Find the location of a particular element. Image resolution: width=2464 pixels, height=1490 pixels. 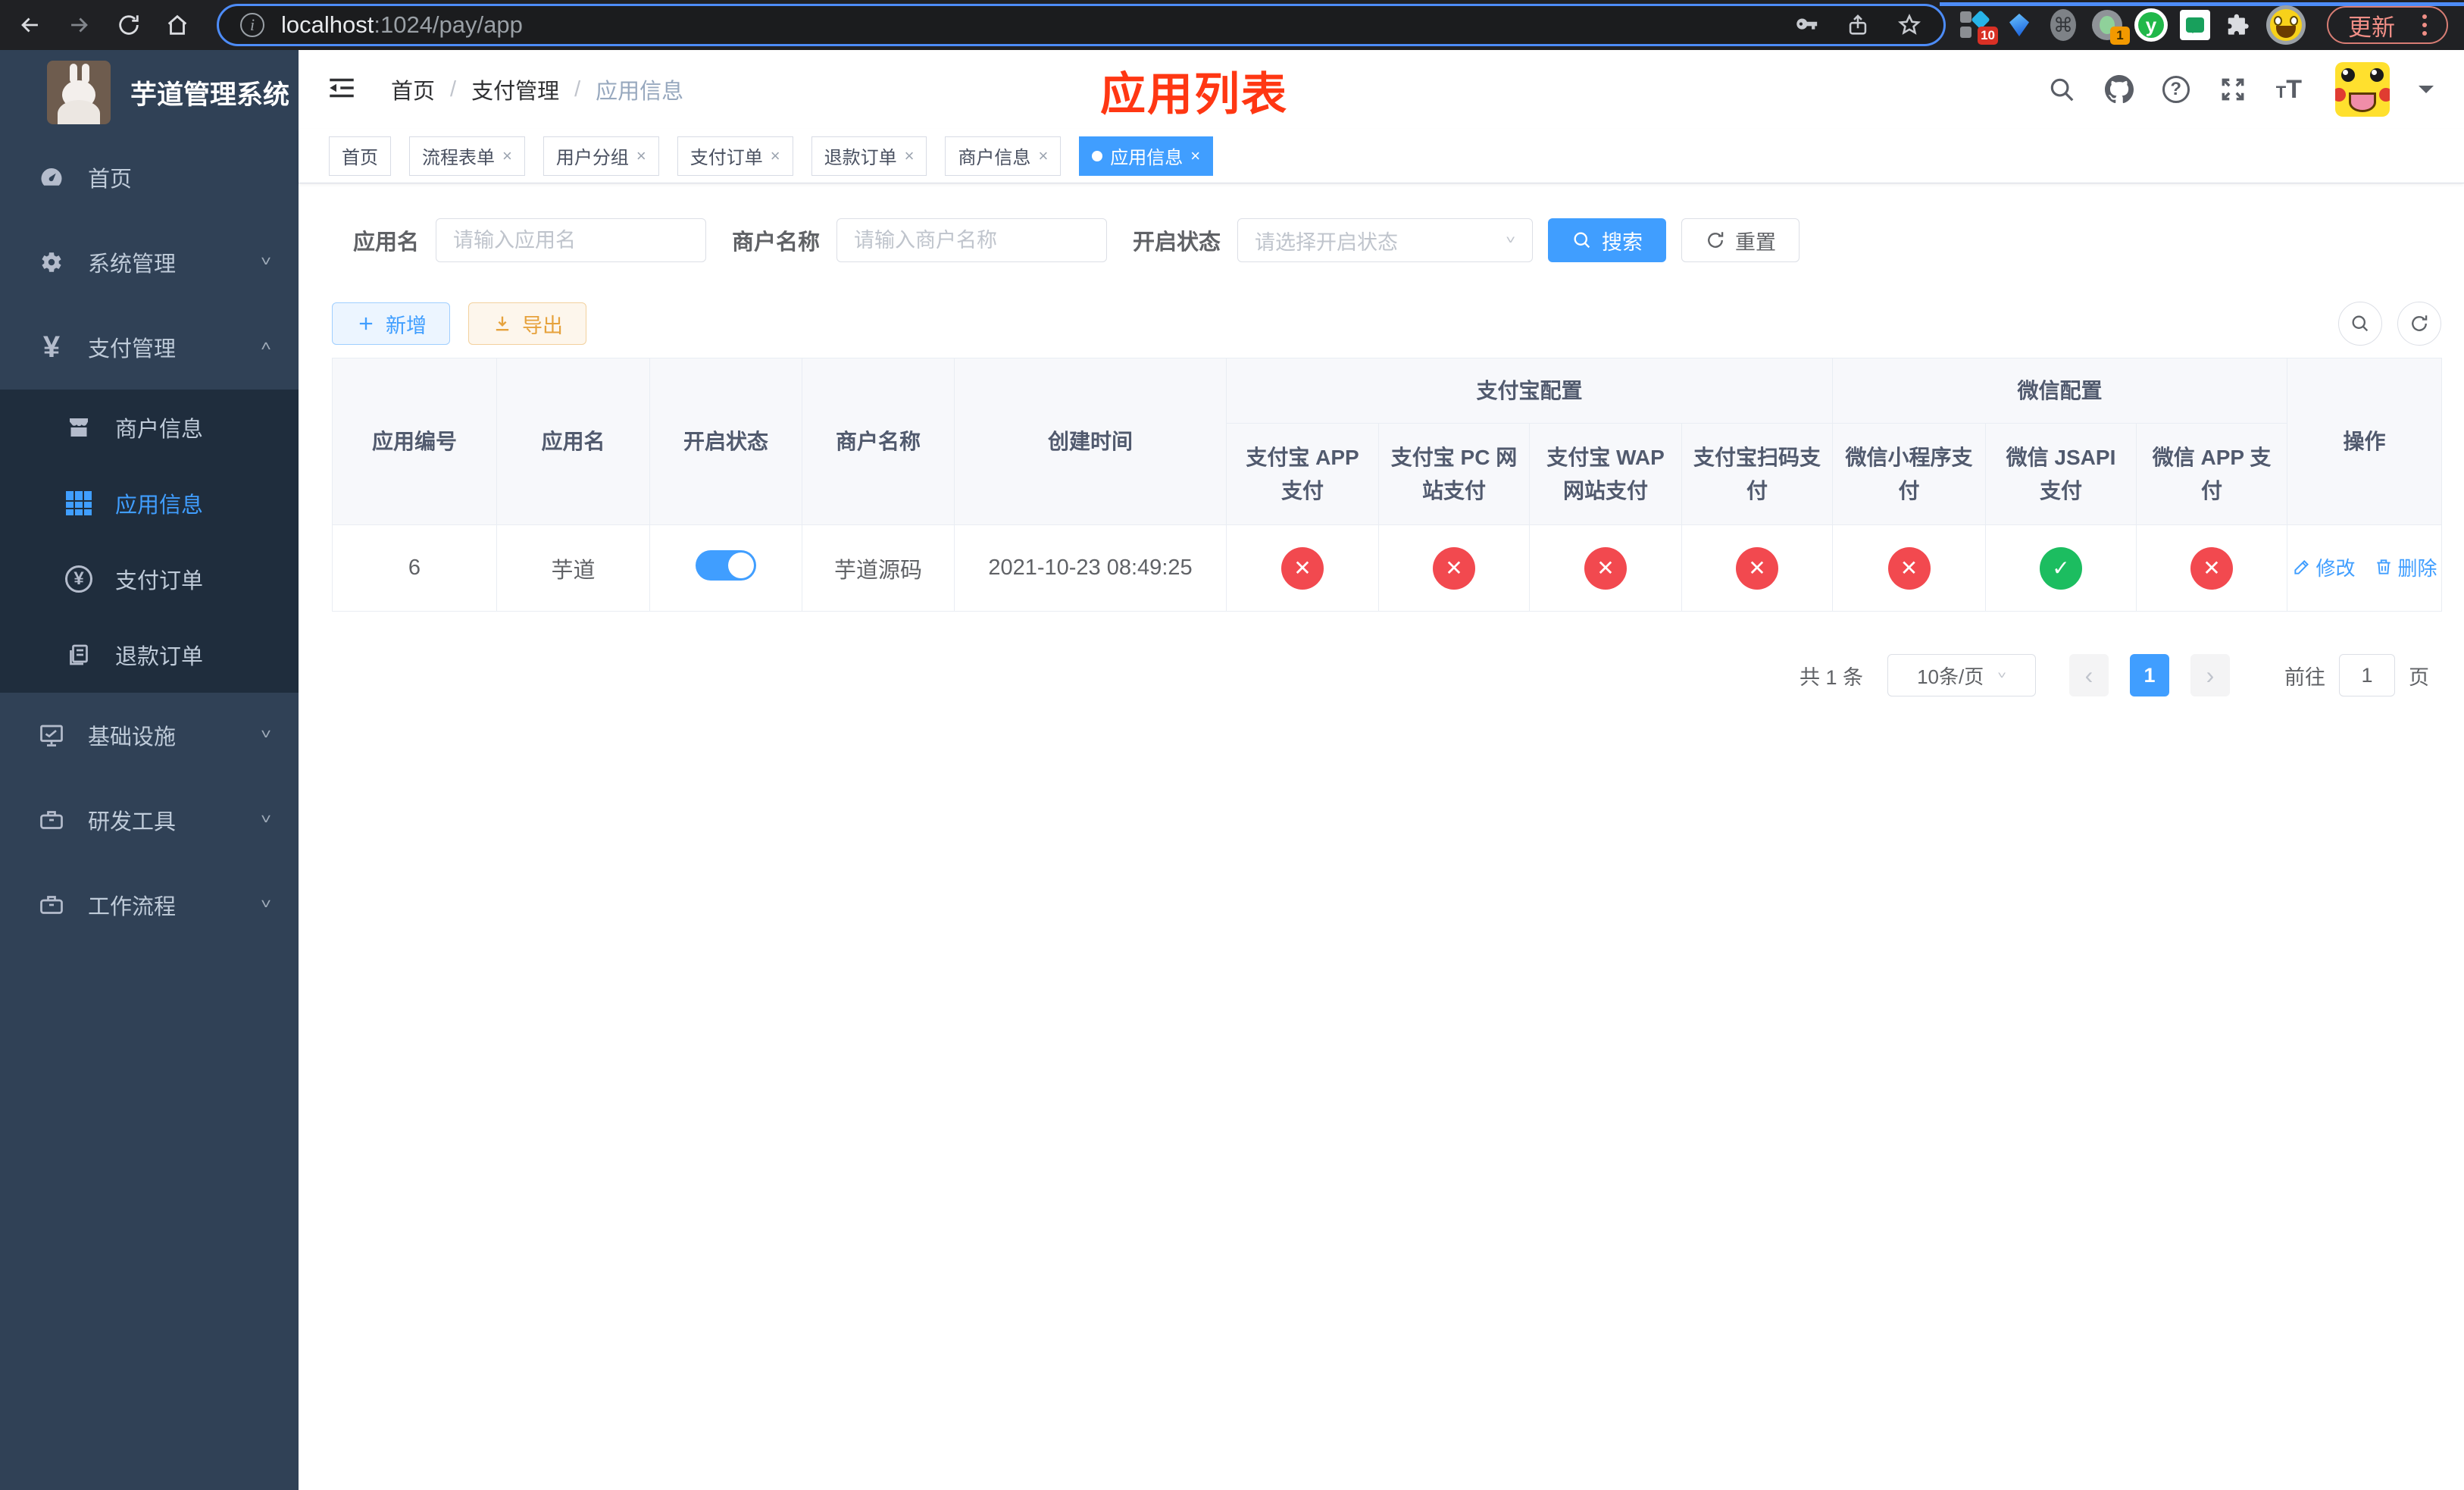

sidebar-item-payment: ¥ 支付管理 ˄ is located at coordinates (149, 348).